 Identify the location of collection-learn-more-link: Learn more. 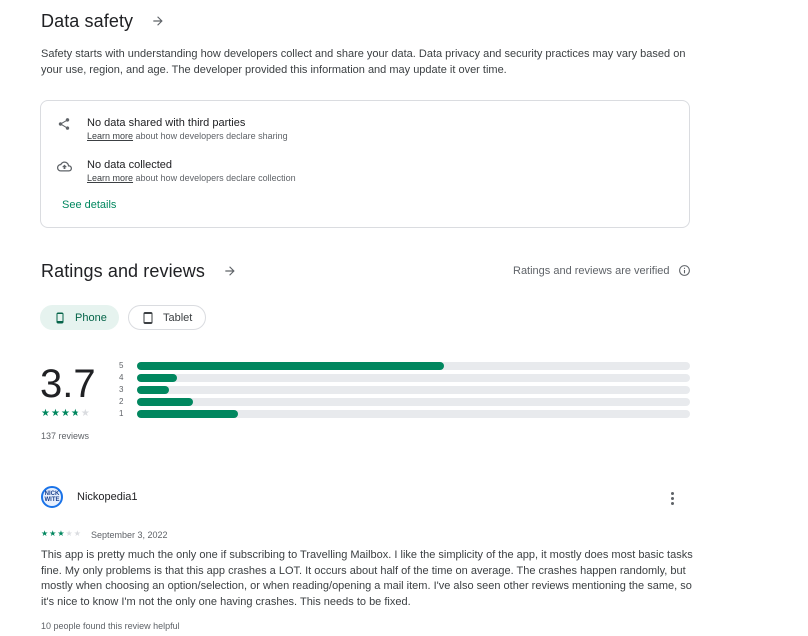
(110, 178).